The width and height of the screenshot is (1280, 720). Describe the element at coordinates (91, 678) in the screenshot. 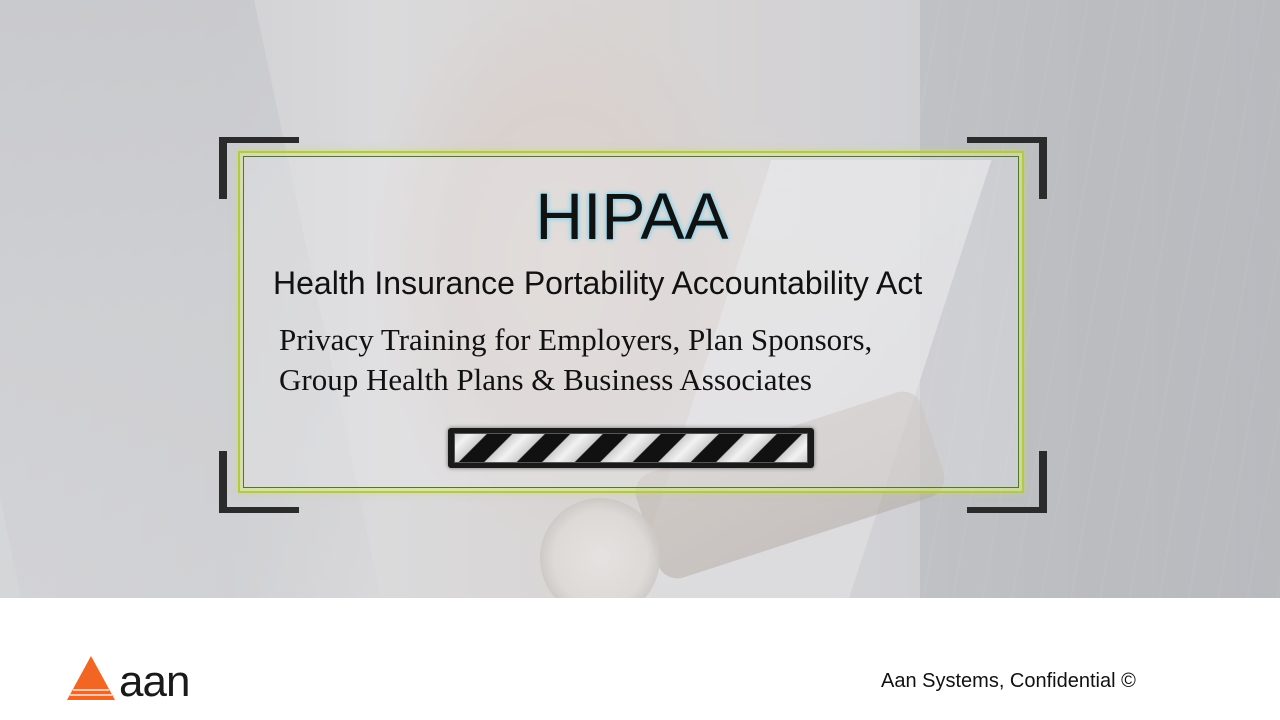

I see `orange-triangle-icon` at that location.